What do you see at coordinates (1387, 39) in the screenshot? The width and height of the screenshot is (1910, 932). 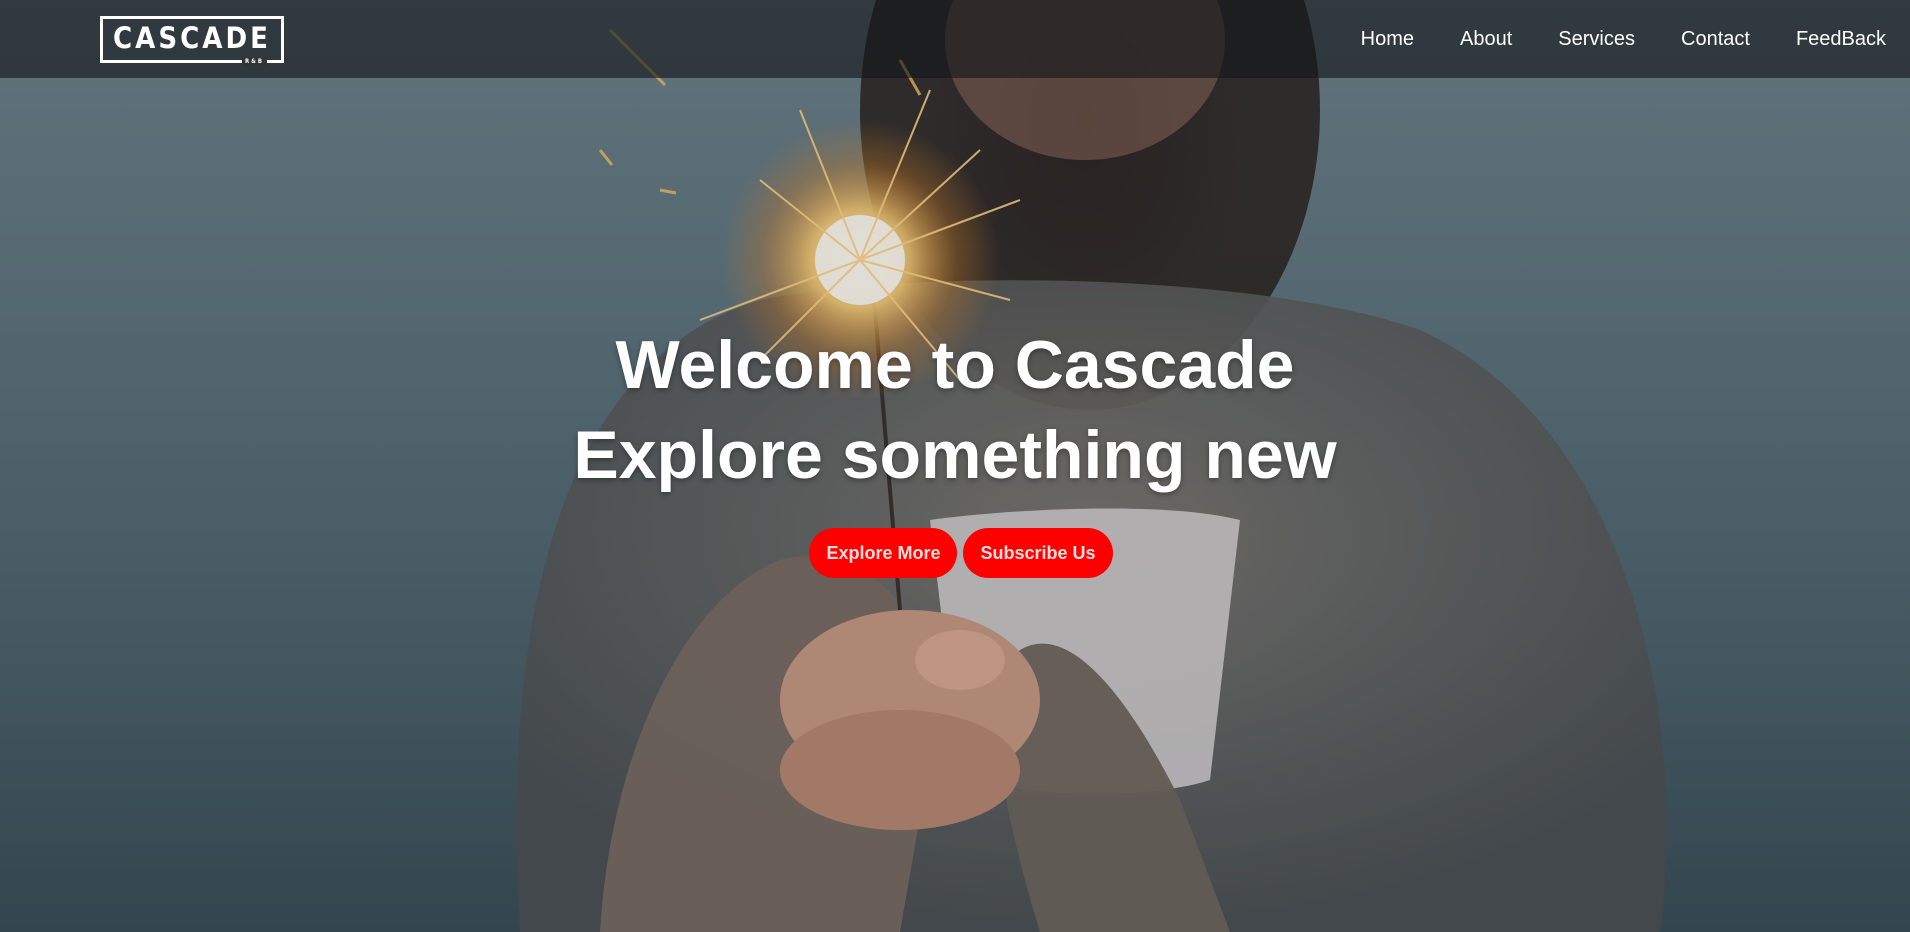 I see `nav-link-home: Home` at bounding box center [1387, 39].